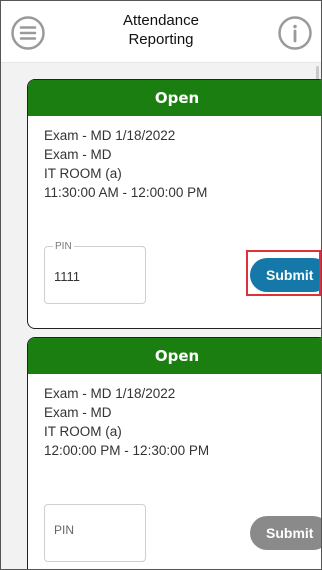 Image resolution: width=322 pixels, height=570 pixels. Describe the element at coordinates (161, 20) in the screenshot. I see `page-title-line1: Attendance` at that location.